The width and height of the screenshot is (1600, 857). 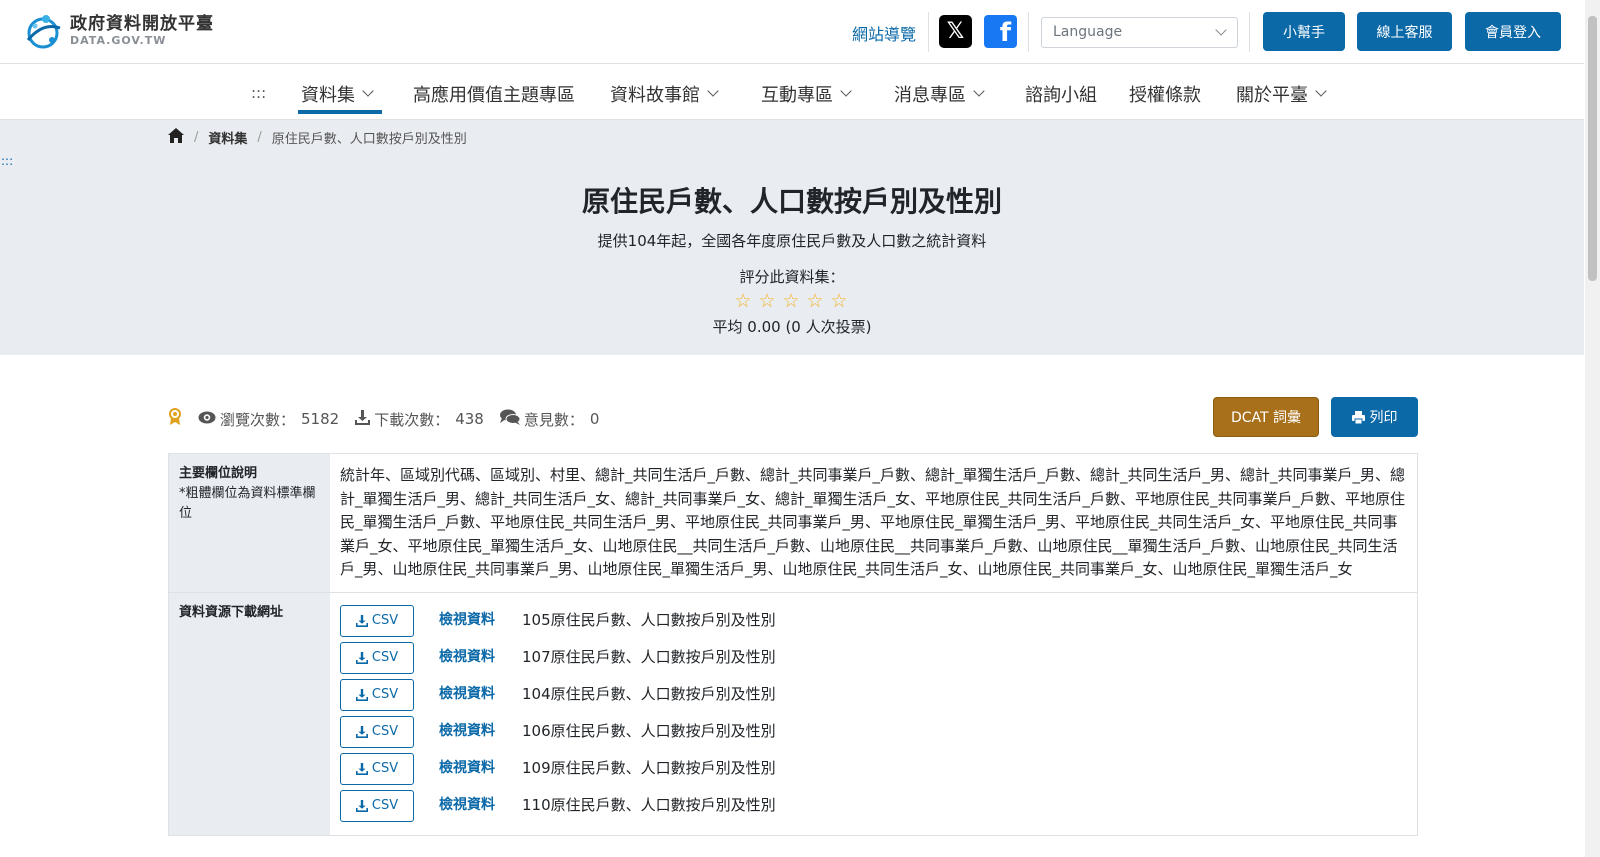 What do you see at coordinates (955, 31) in the screenshot?
I see `x-twitter-icon: 𝕏` at bounding box center [955, 31].